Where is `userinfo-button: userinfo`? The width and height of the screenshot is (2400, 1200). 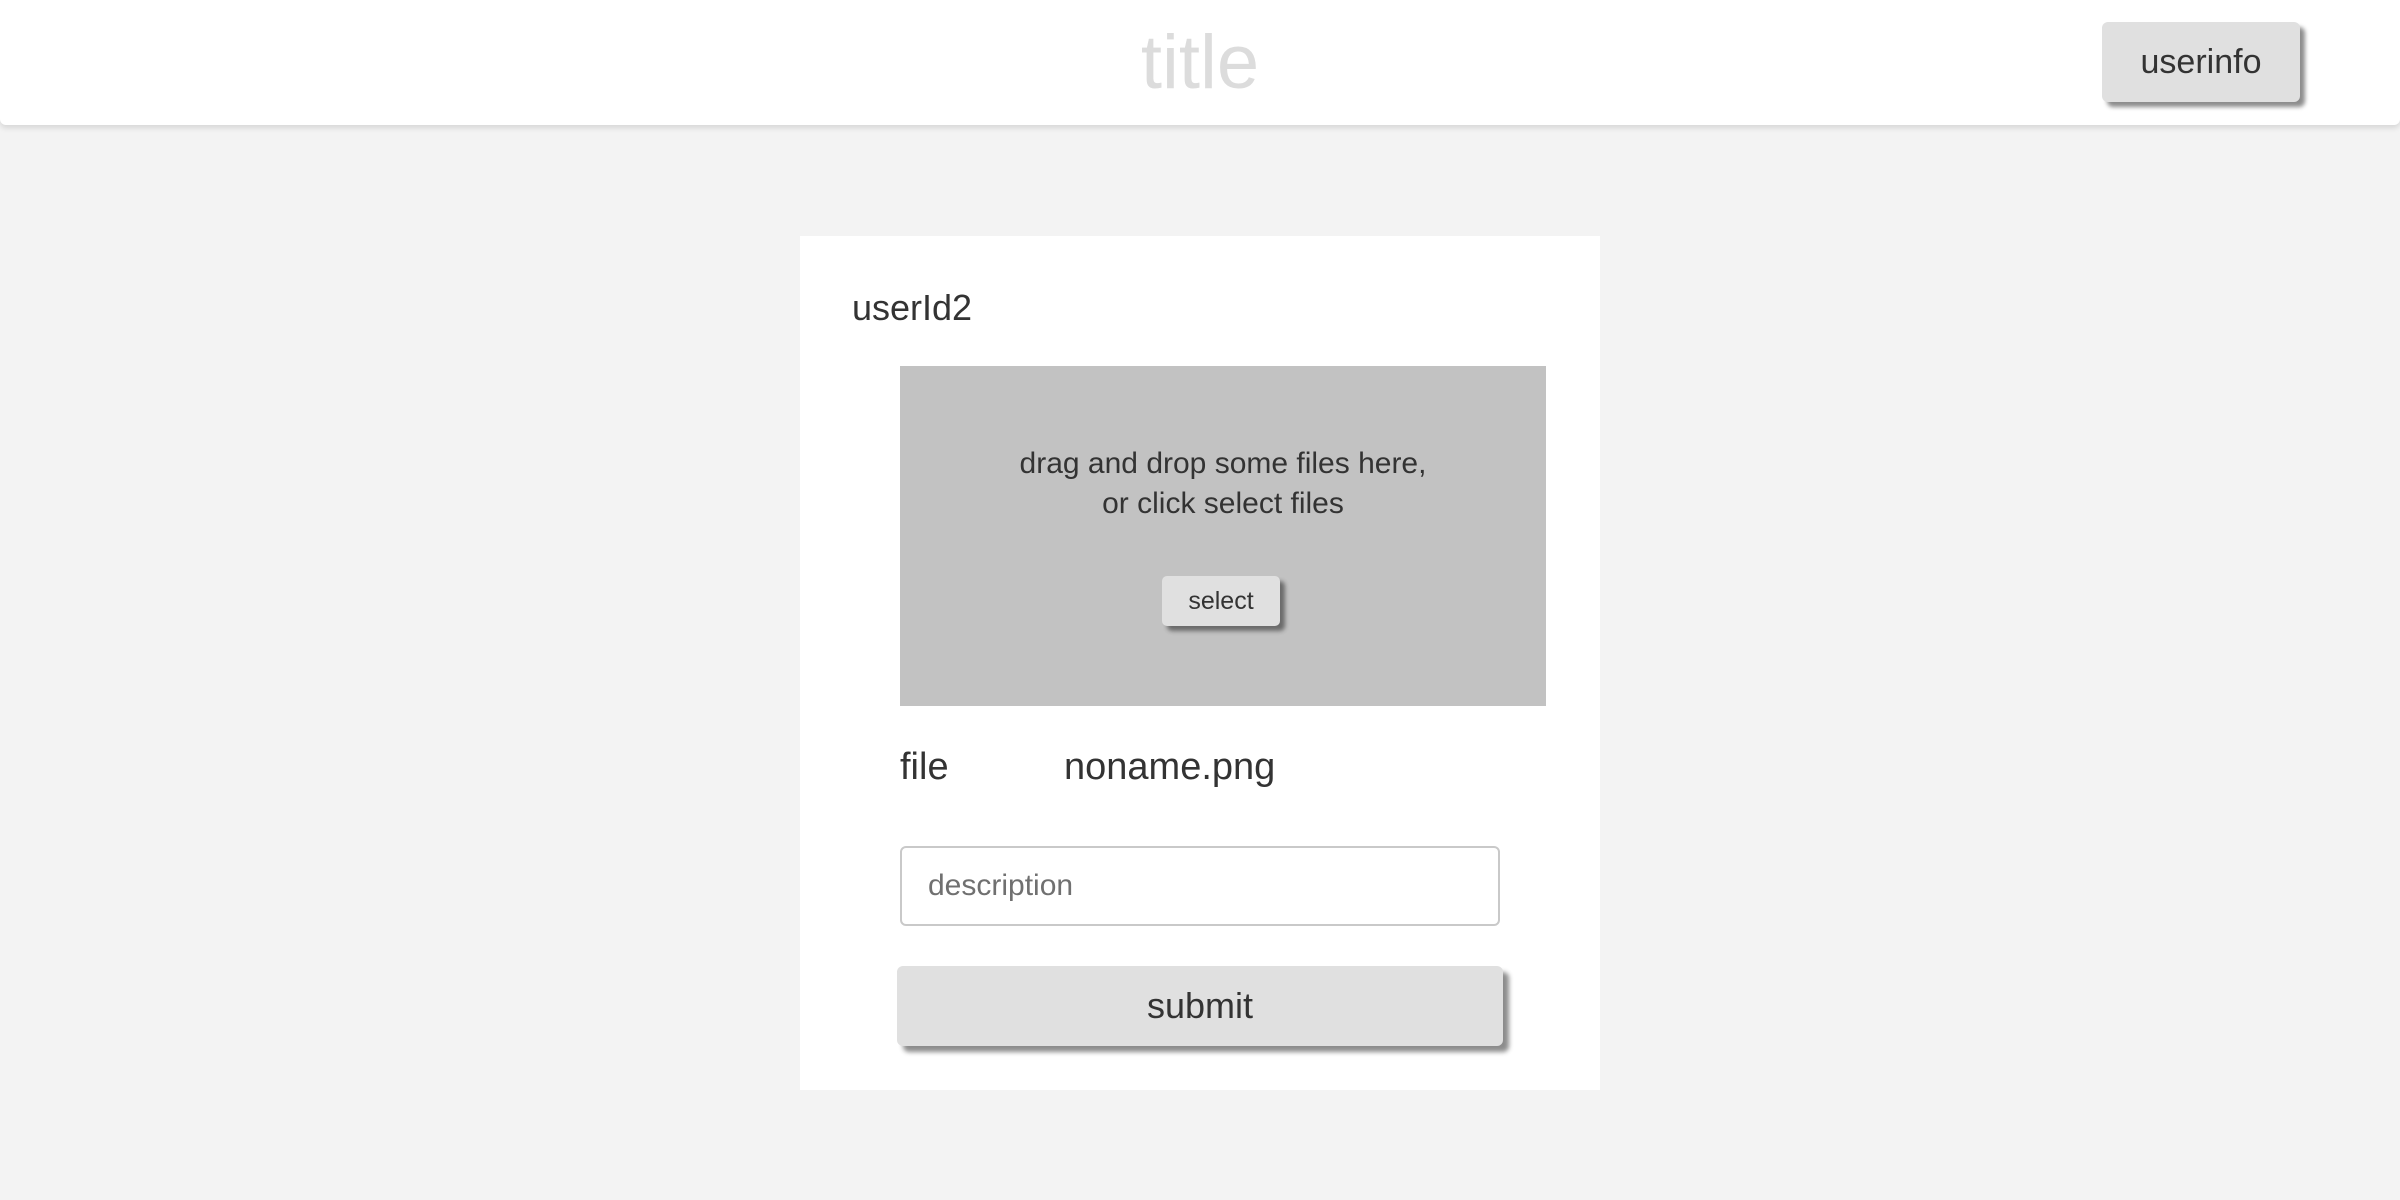
userinfo-button: userinfo is located at coordinates (2201, 62).